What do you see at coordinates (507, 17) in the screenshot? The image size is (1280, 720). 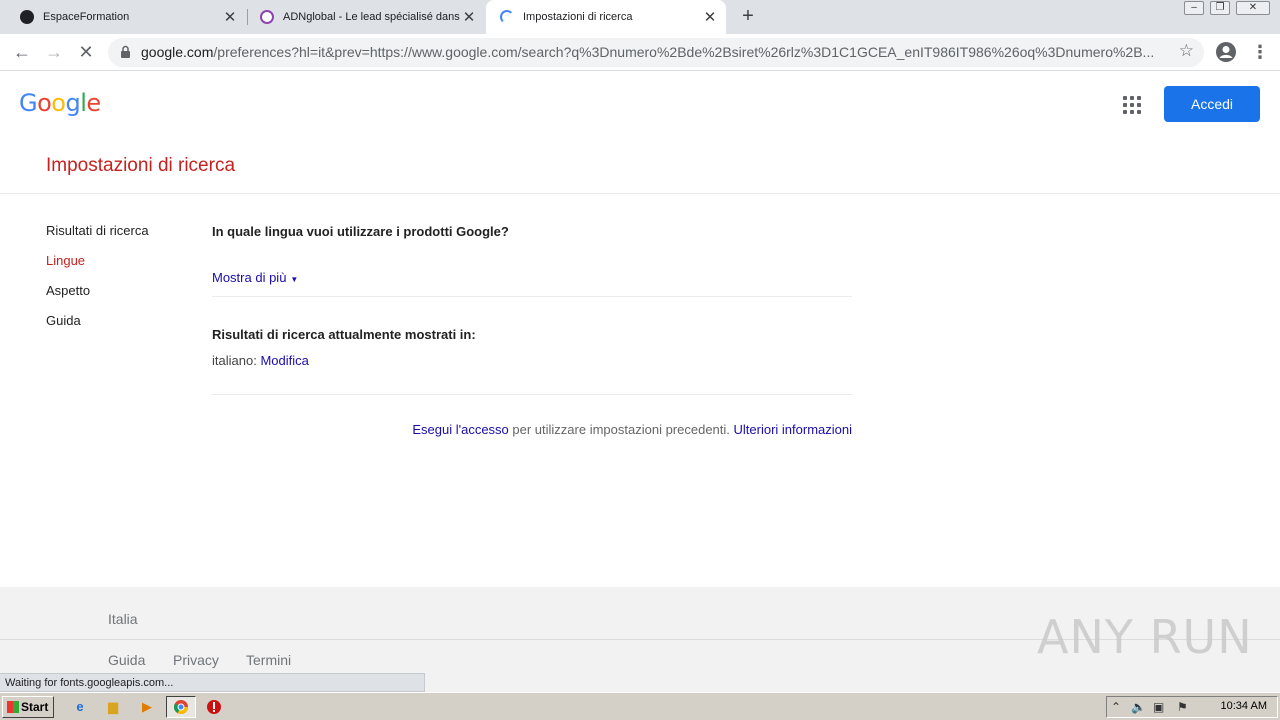 I see `loading-spinner-icon` at bounding box center [507, 17].